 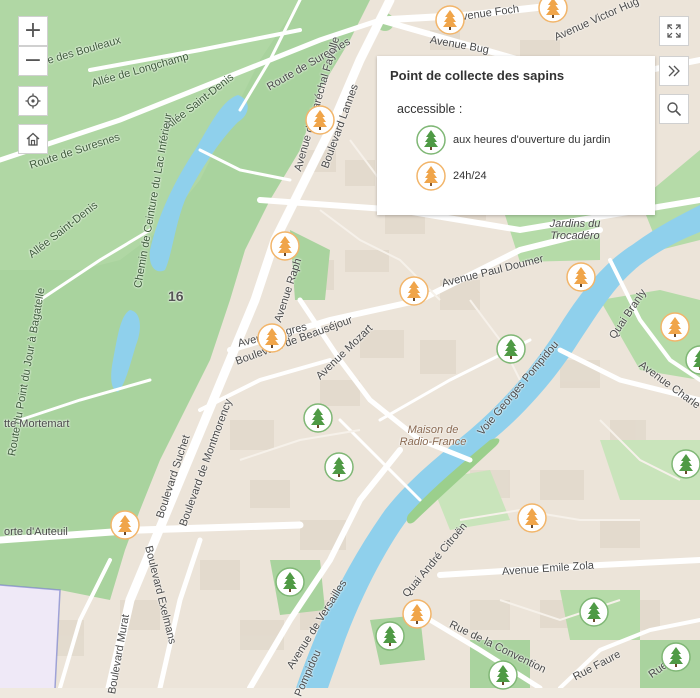 I want to click on label-jardins-trocadero: Jardins du Trocadéro, so click(x=575, y=230).